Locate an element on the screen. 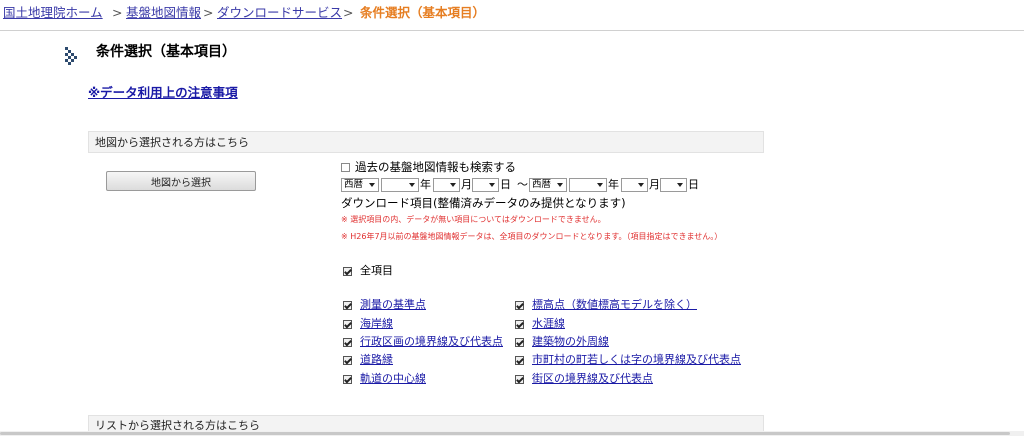 The height and width of the screenshot is (436, 1024). item-label-elevation-points: 標高点（数値標高モデルを除く） is located at coordinates (614, 304).